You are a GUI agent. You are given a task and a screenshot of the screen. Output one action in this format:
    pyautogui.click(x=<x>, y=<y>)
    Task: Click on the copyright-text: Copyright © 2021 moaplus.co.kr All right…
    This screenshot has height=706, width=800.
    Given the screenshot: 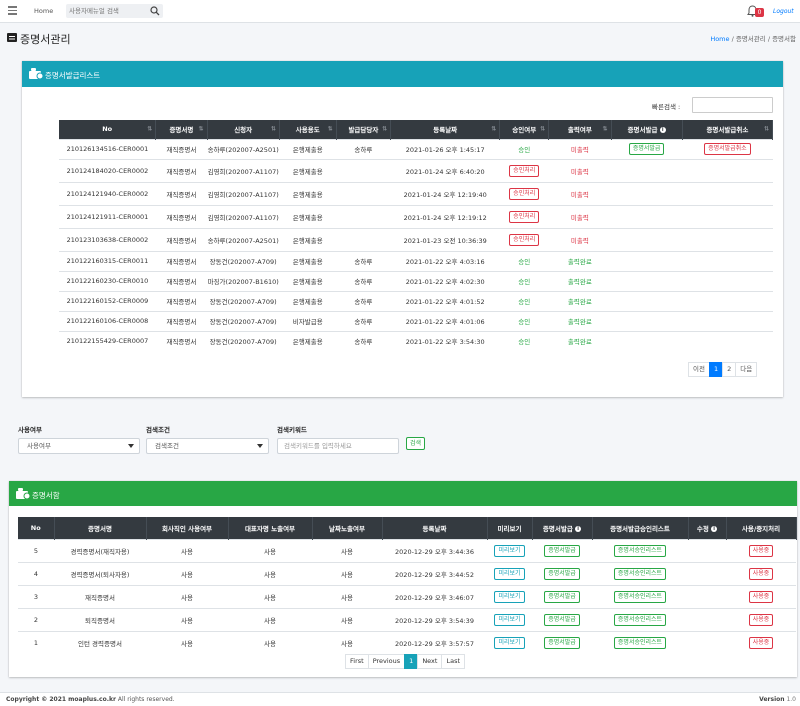 What is the action you would take?
    pyautogui.click(x=90, y=699)
    